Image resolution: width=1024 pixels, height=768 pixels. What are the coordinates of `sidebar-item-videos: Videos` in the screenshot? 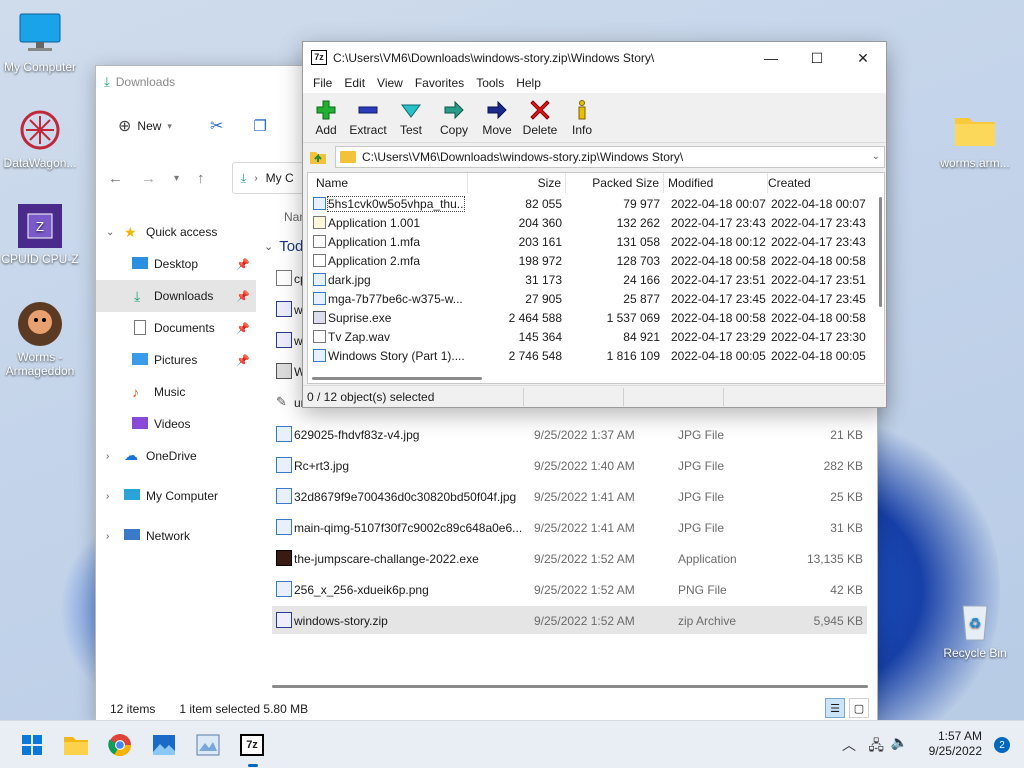 It's located at (176, 424).